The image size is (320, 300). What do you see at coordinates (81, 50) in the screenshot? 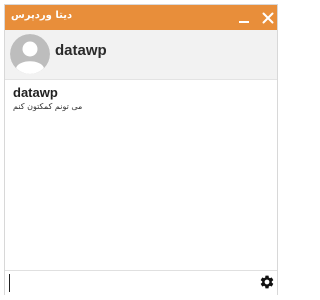
I see `contact-name: datawp` at bounding box center [81, 50].